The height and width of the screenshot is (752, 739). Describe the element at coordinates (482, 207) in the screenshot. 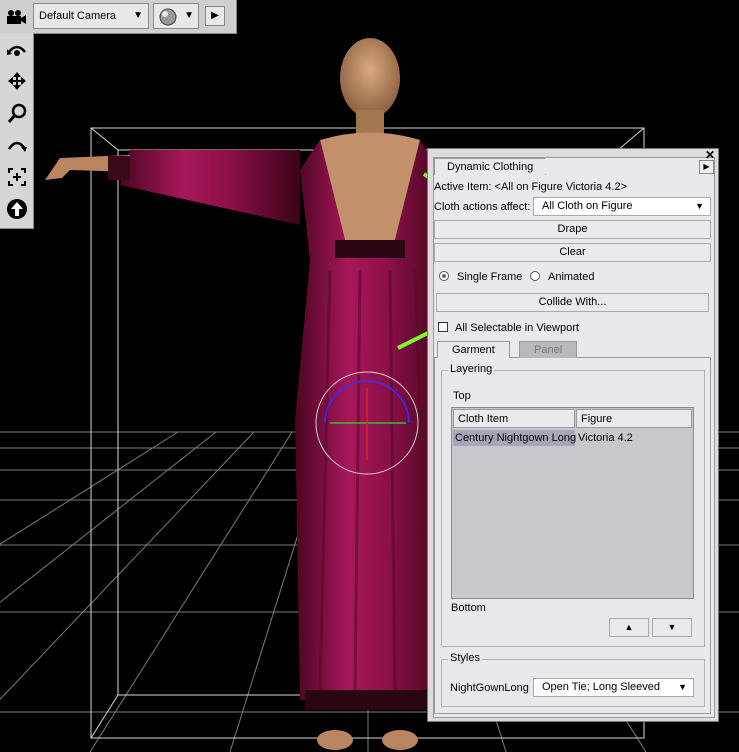

I see `cloth-actions-label: Cloth actions affect:` at that location.